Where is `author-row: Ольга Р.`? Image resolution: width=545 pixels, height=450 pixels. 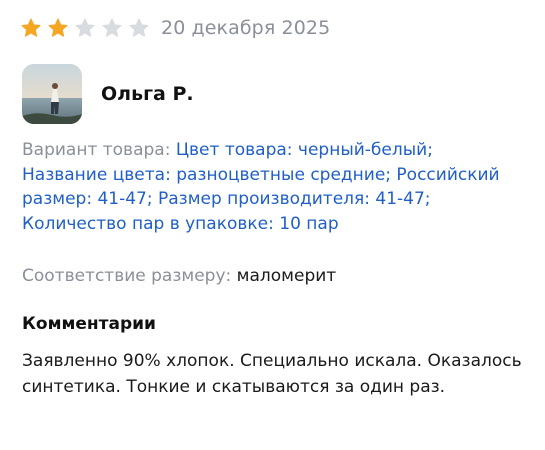
author-row: Ольга Р. is located at coordinates (108, 94).